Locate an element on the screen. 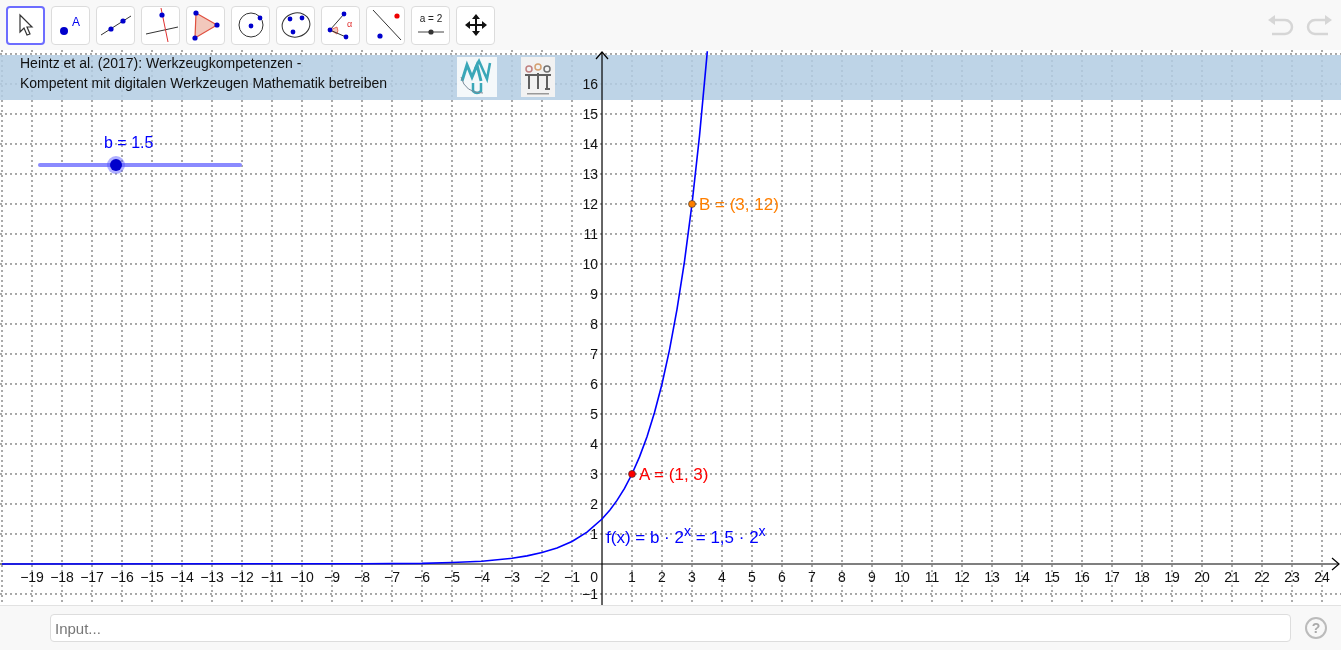  slider-label: b = 1.5 is located at coordinates (129, 143).